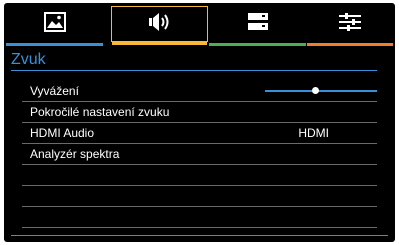 The height and width of the screenshot is (245, 399). I want to click on title-divider, so click(194, 70).